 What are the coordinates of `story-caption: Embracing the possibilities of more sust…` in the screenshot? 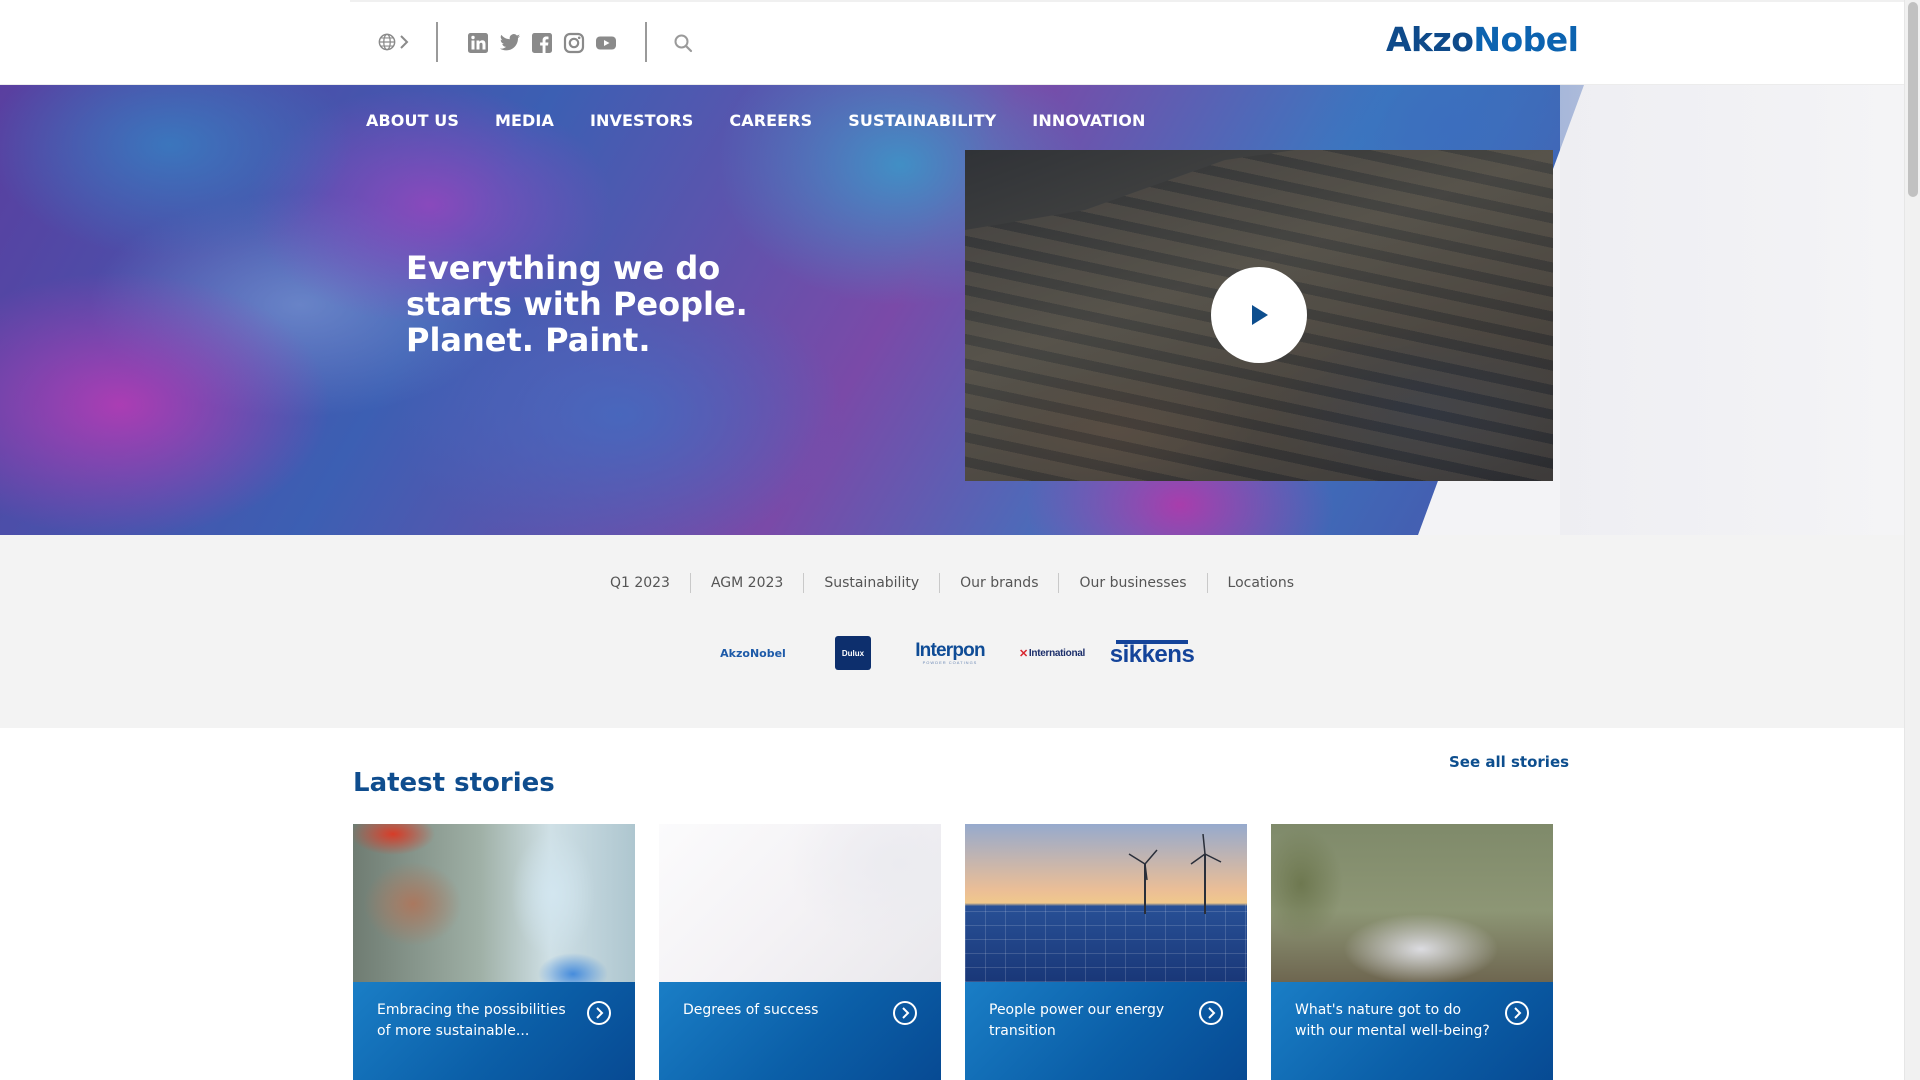 It's located at (471, 1020).